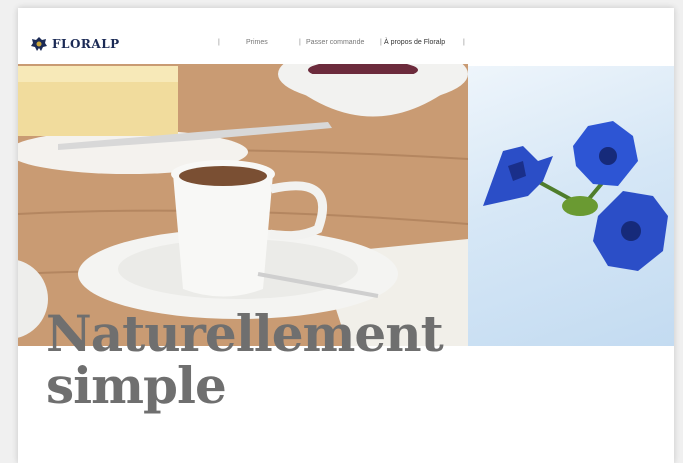  I want to click on nav-item-primes: Primes, so click(257, 42).